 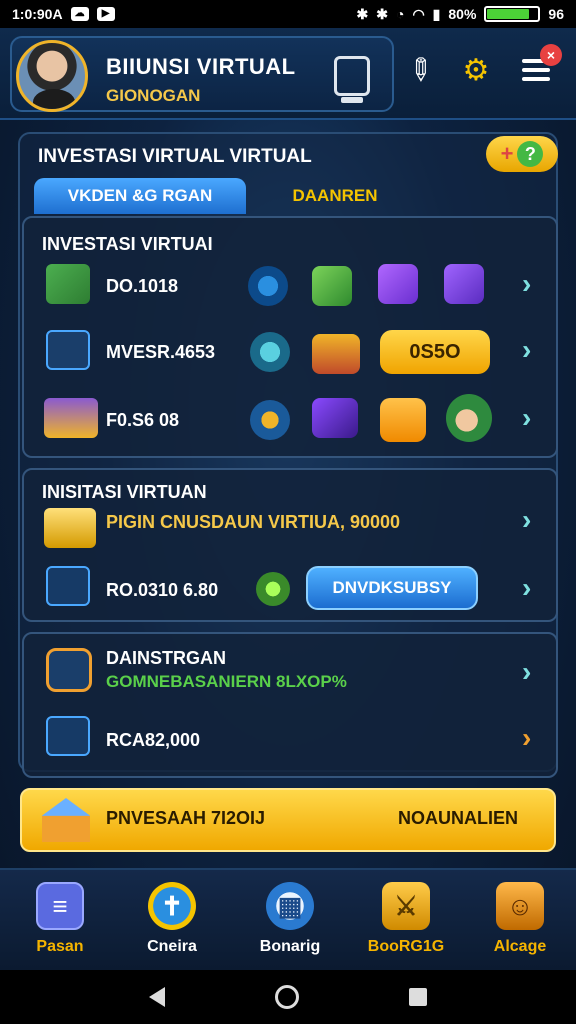 I want to click on stats-section, so click(x=290, y=705).